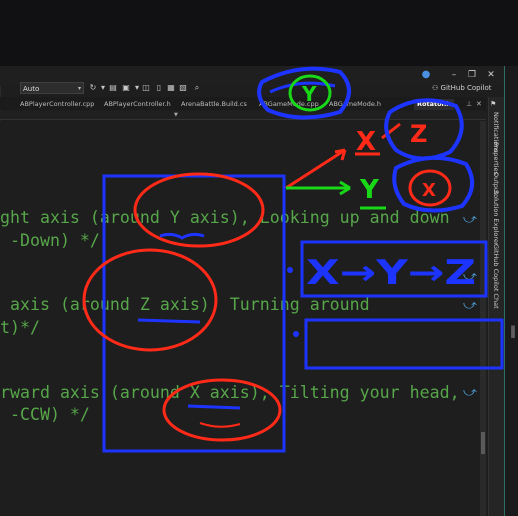 The image size is (518, 516). Describe the element at coordinates (220, 425) in the screenshot. I see `red-squiggle` at that location.